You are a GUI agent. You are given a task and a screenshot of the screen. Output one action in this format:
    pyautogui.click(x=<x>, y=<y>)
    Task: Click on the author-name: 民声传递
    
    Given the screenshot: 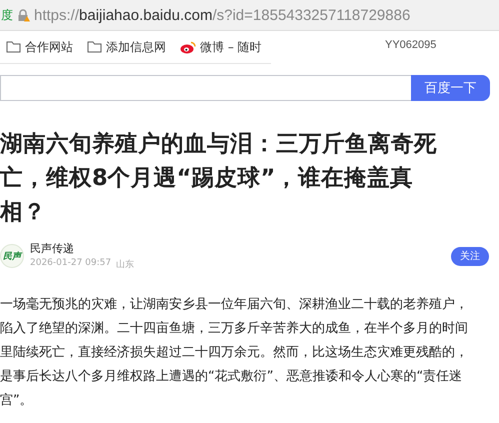 What is the action you would take?
    pyautogui.click(x=237, y=248)
    